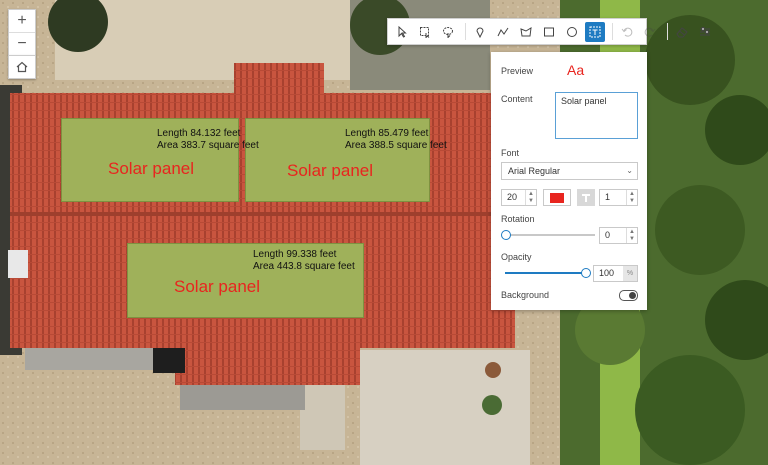 The width and height of the screenshot is (768, 465). What do you see at coordinates (618, 235) in the screenshot?
I see `rotation-input: 0 ▲ ▼` at bounding box center [618, 235].